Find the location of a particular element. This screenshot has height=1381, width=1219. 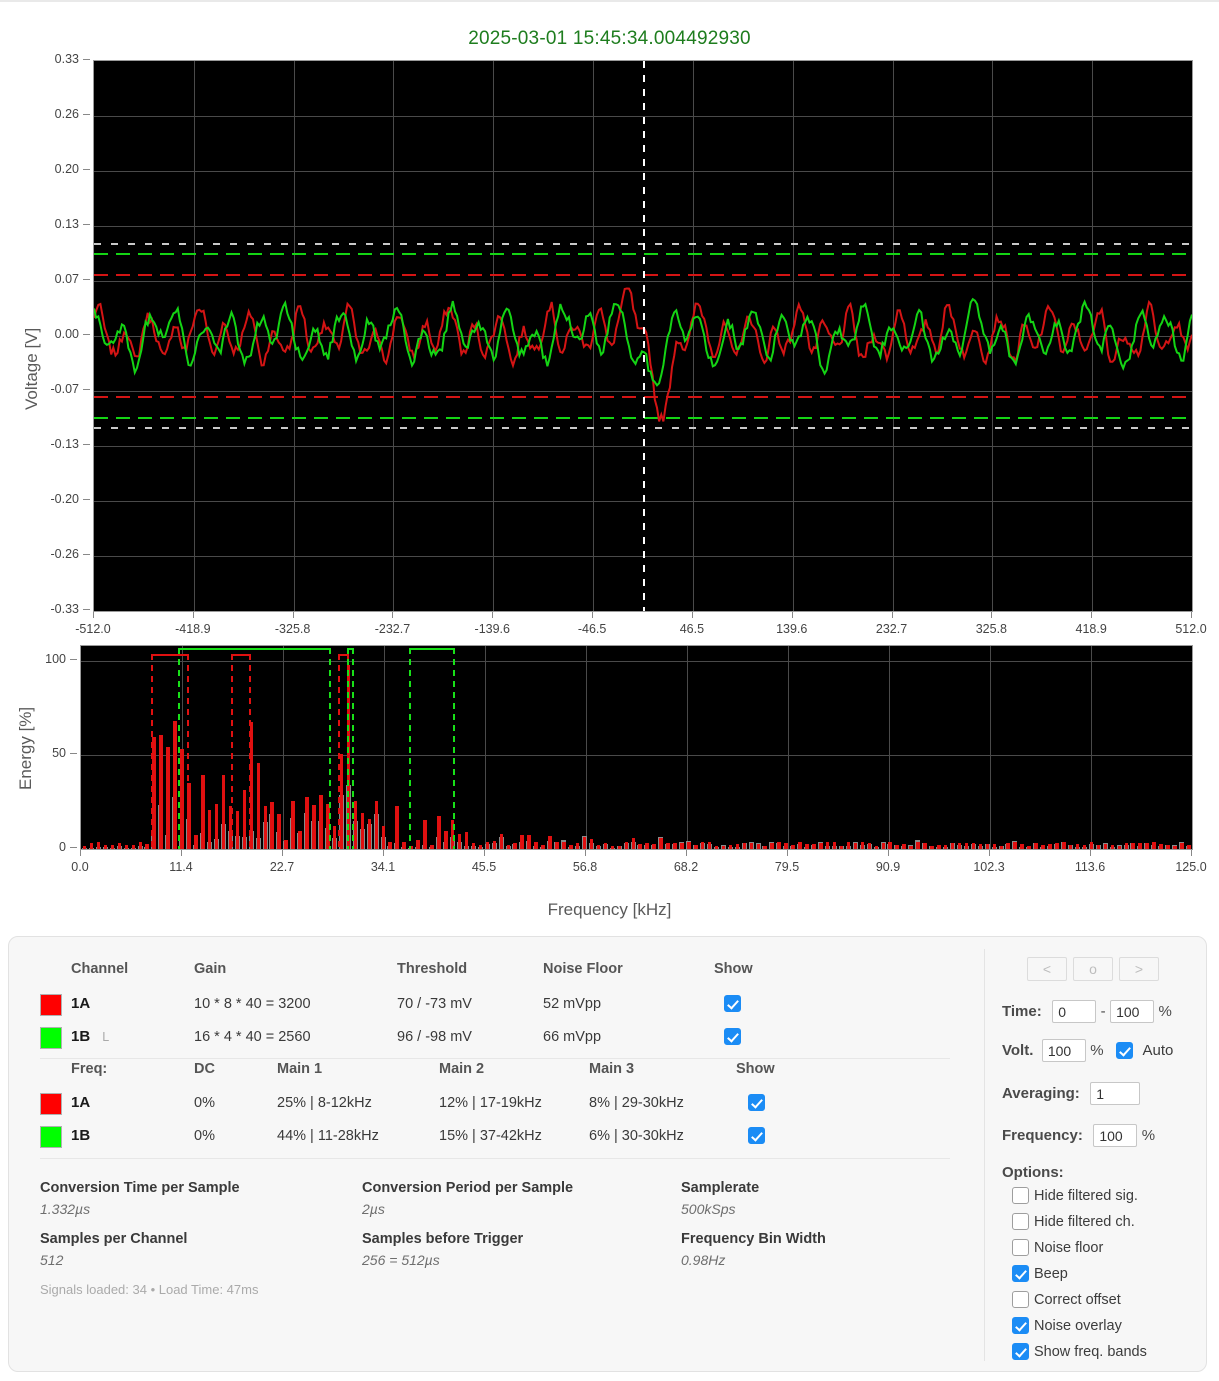

frequency-label: Frequency: is located at coordinates (1042, 1135).